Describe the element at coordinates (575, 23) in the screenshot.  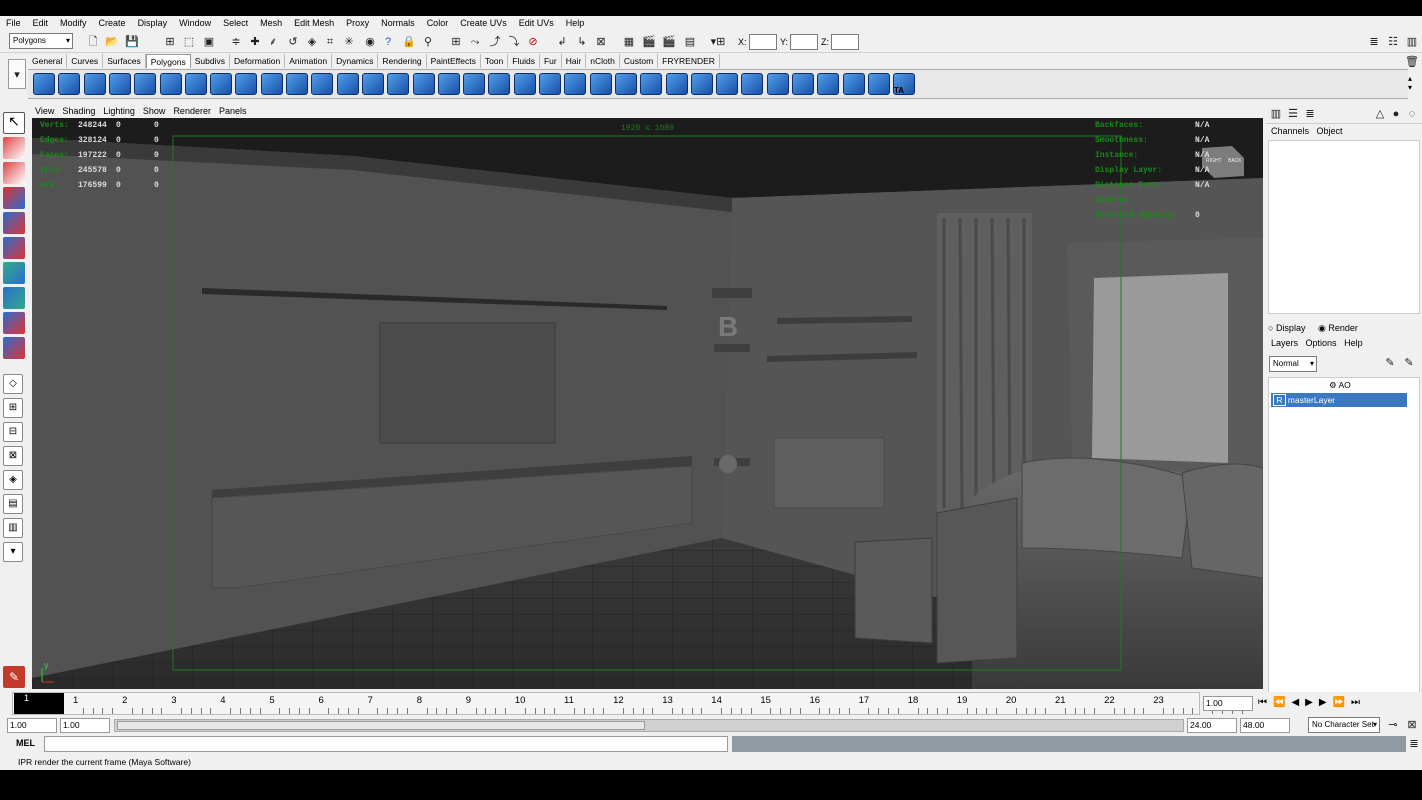
I see `menu-help: Help` at that location.